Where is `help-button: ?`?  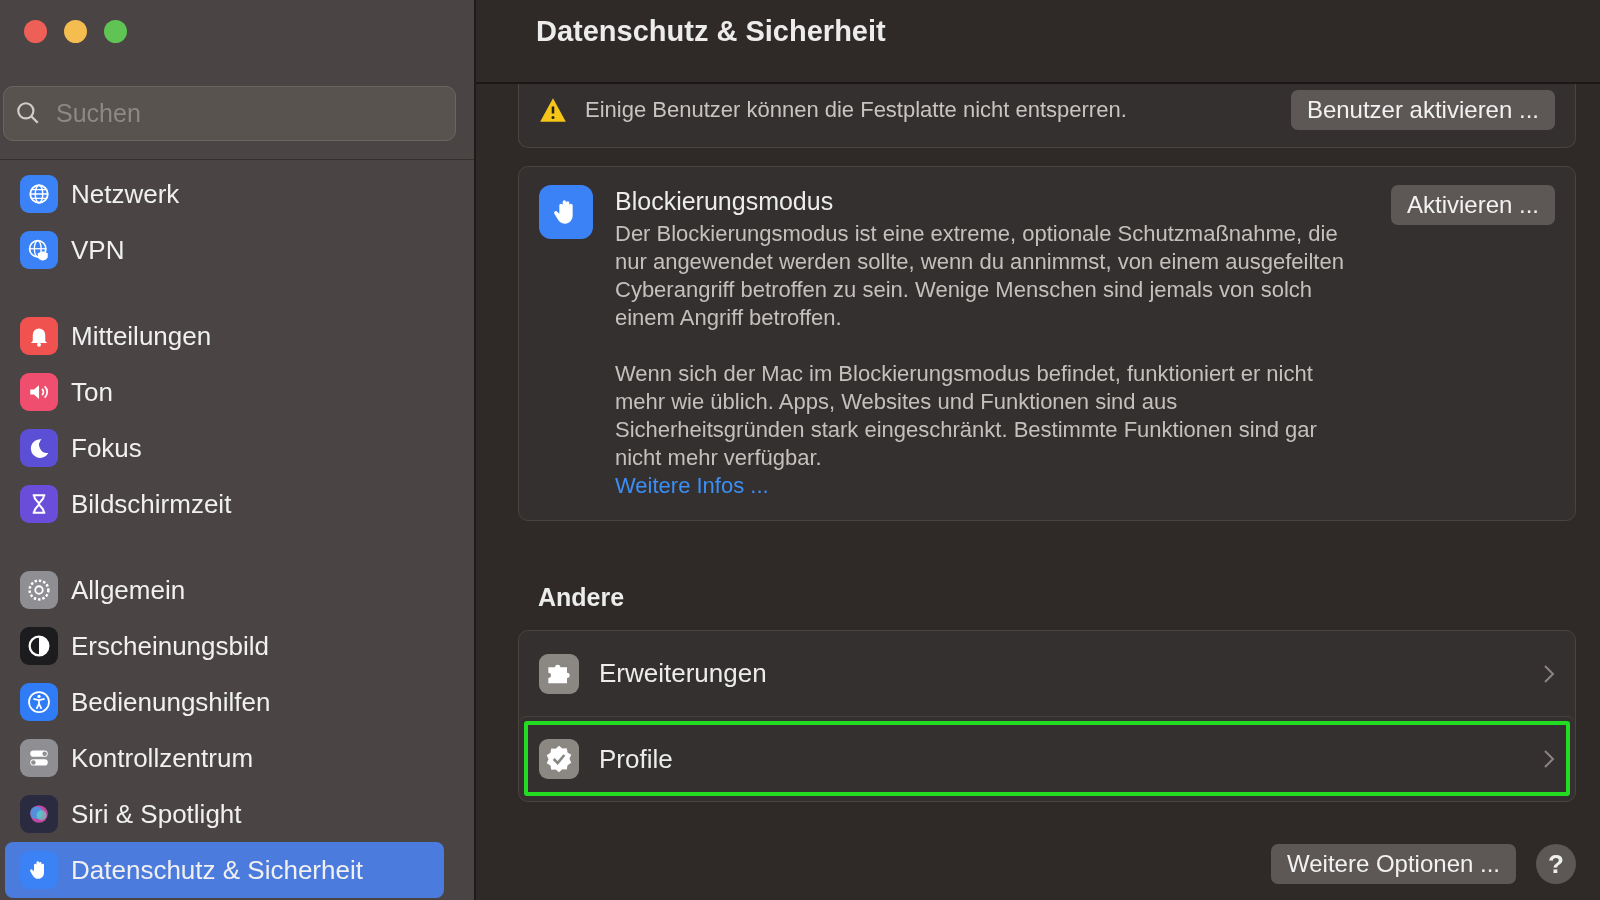 help-button: ? is located at coordinates (1556, 864).